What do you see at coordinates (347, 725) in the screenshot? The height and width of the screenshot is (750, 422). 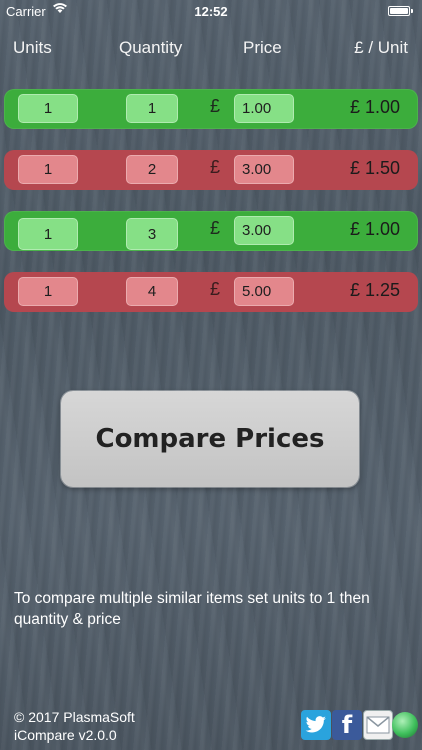 I see `facebook-icon: f` at bounding box center [347, 725].